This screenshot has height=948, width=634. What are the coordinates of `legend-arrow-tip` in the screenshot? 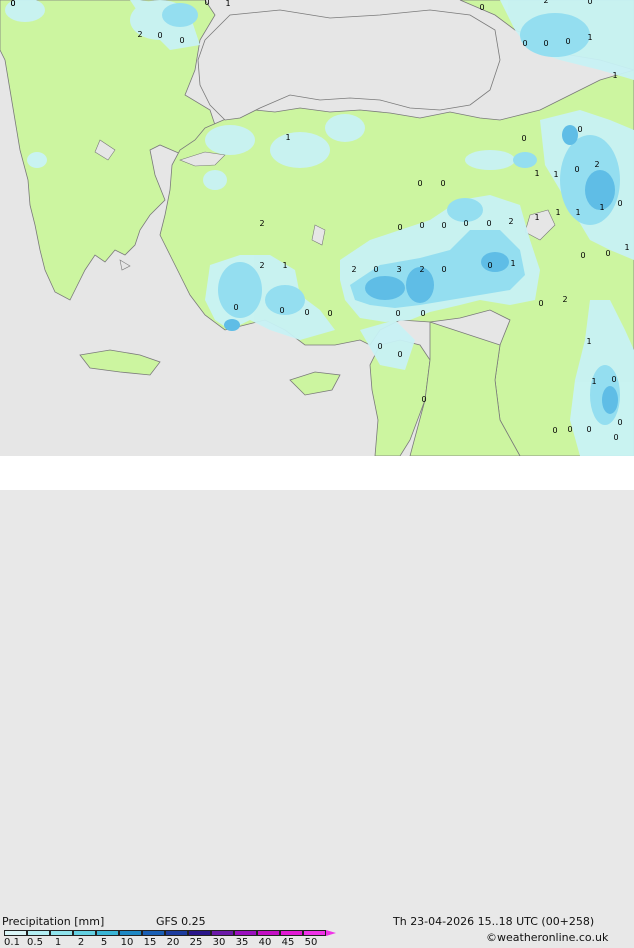 It's located at (331, 933).